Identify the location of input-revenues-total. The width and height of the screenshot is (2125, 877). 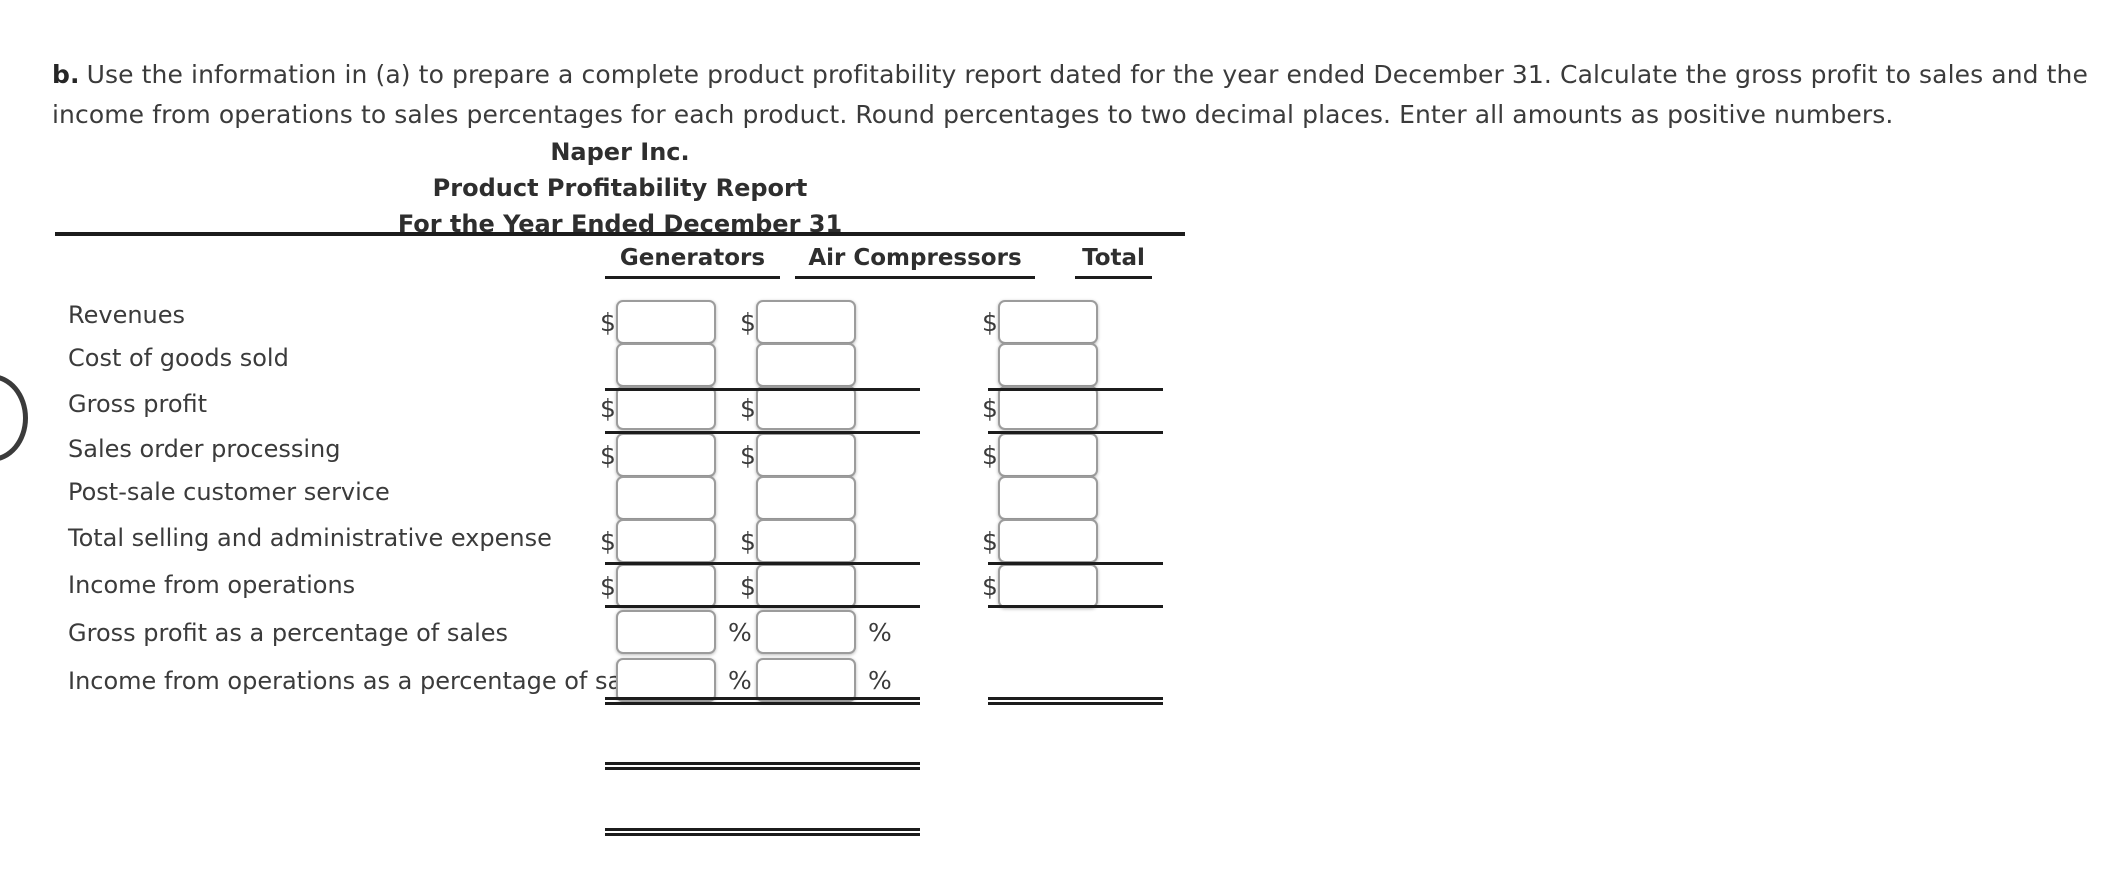
(1048, 322).